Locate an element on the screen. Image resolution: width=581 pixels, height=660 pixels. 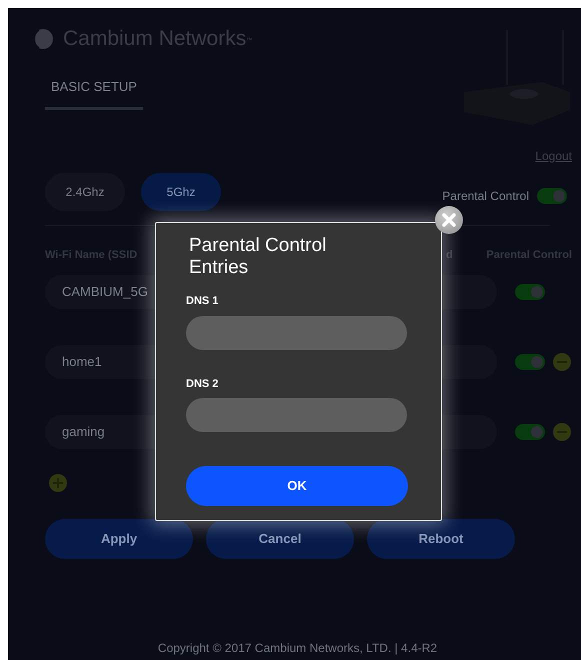
copyright-text: Copyright © 2017 Cambium Networks, LTD. | 4.4-R2 is located at coordinates (297, 648).